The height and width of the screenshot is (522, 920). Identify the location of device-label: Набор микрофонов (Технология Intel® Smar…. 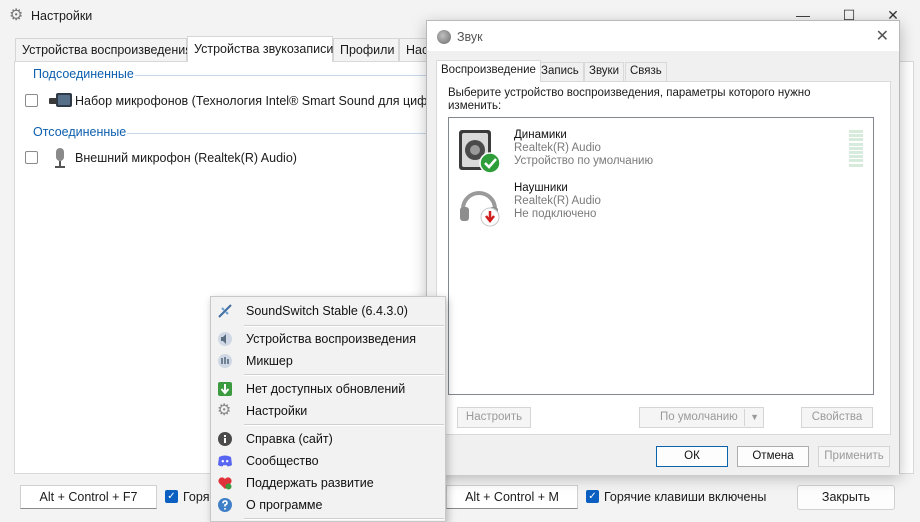
(258, 101).